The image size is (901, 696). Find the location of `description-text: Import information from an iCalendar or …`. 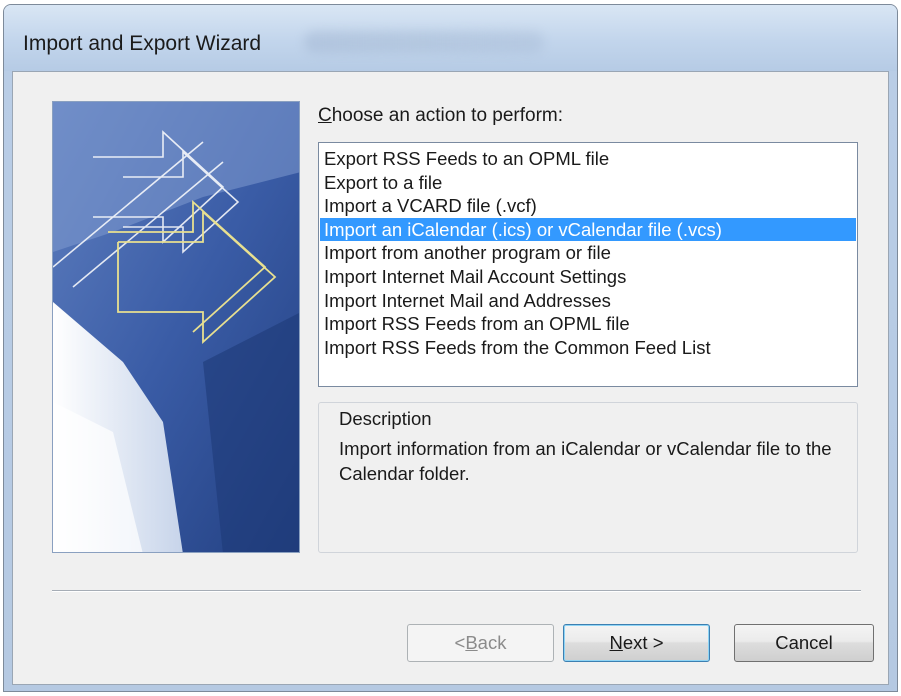

description-text: Import information from an iCalendar or … is located at coordinates (585, 461).